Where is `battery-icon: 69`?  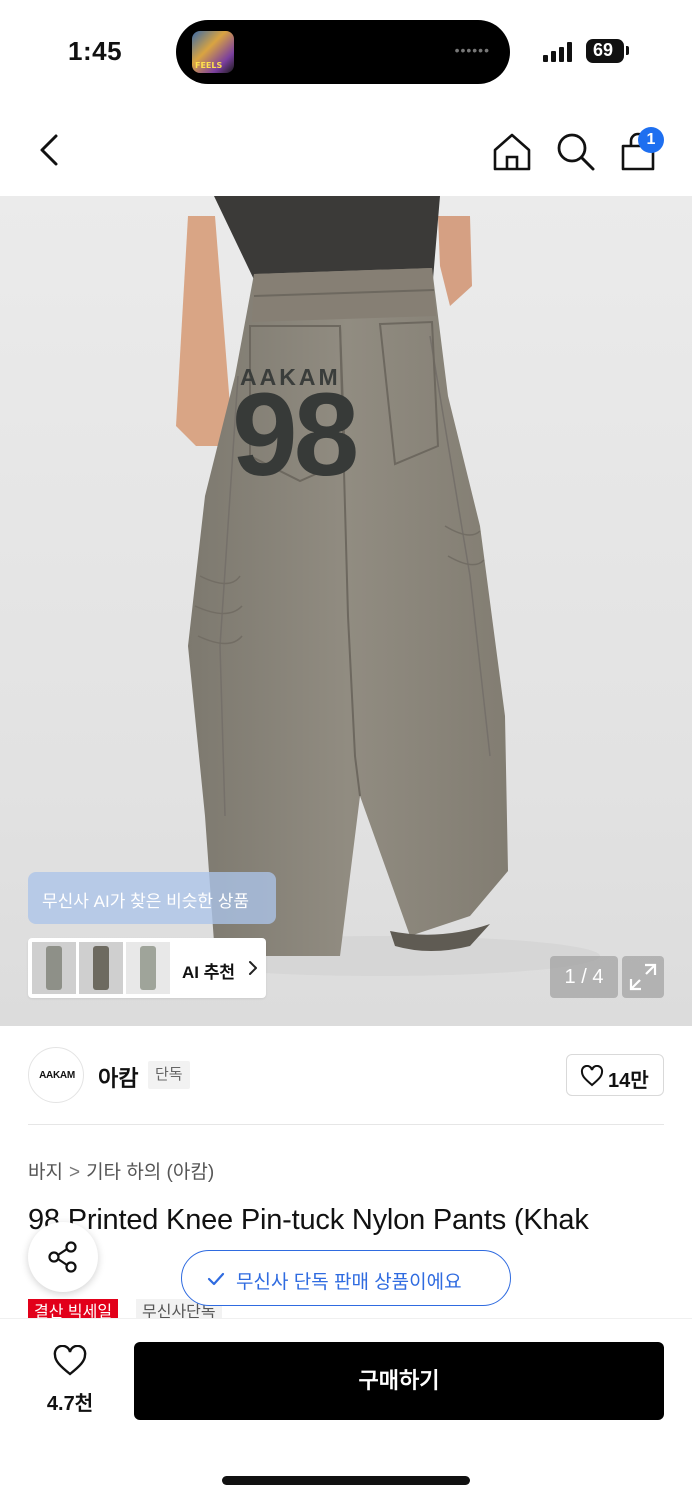
battery-icon: 69 is located at coordinates (605, 51).